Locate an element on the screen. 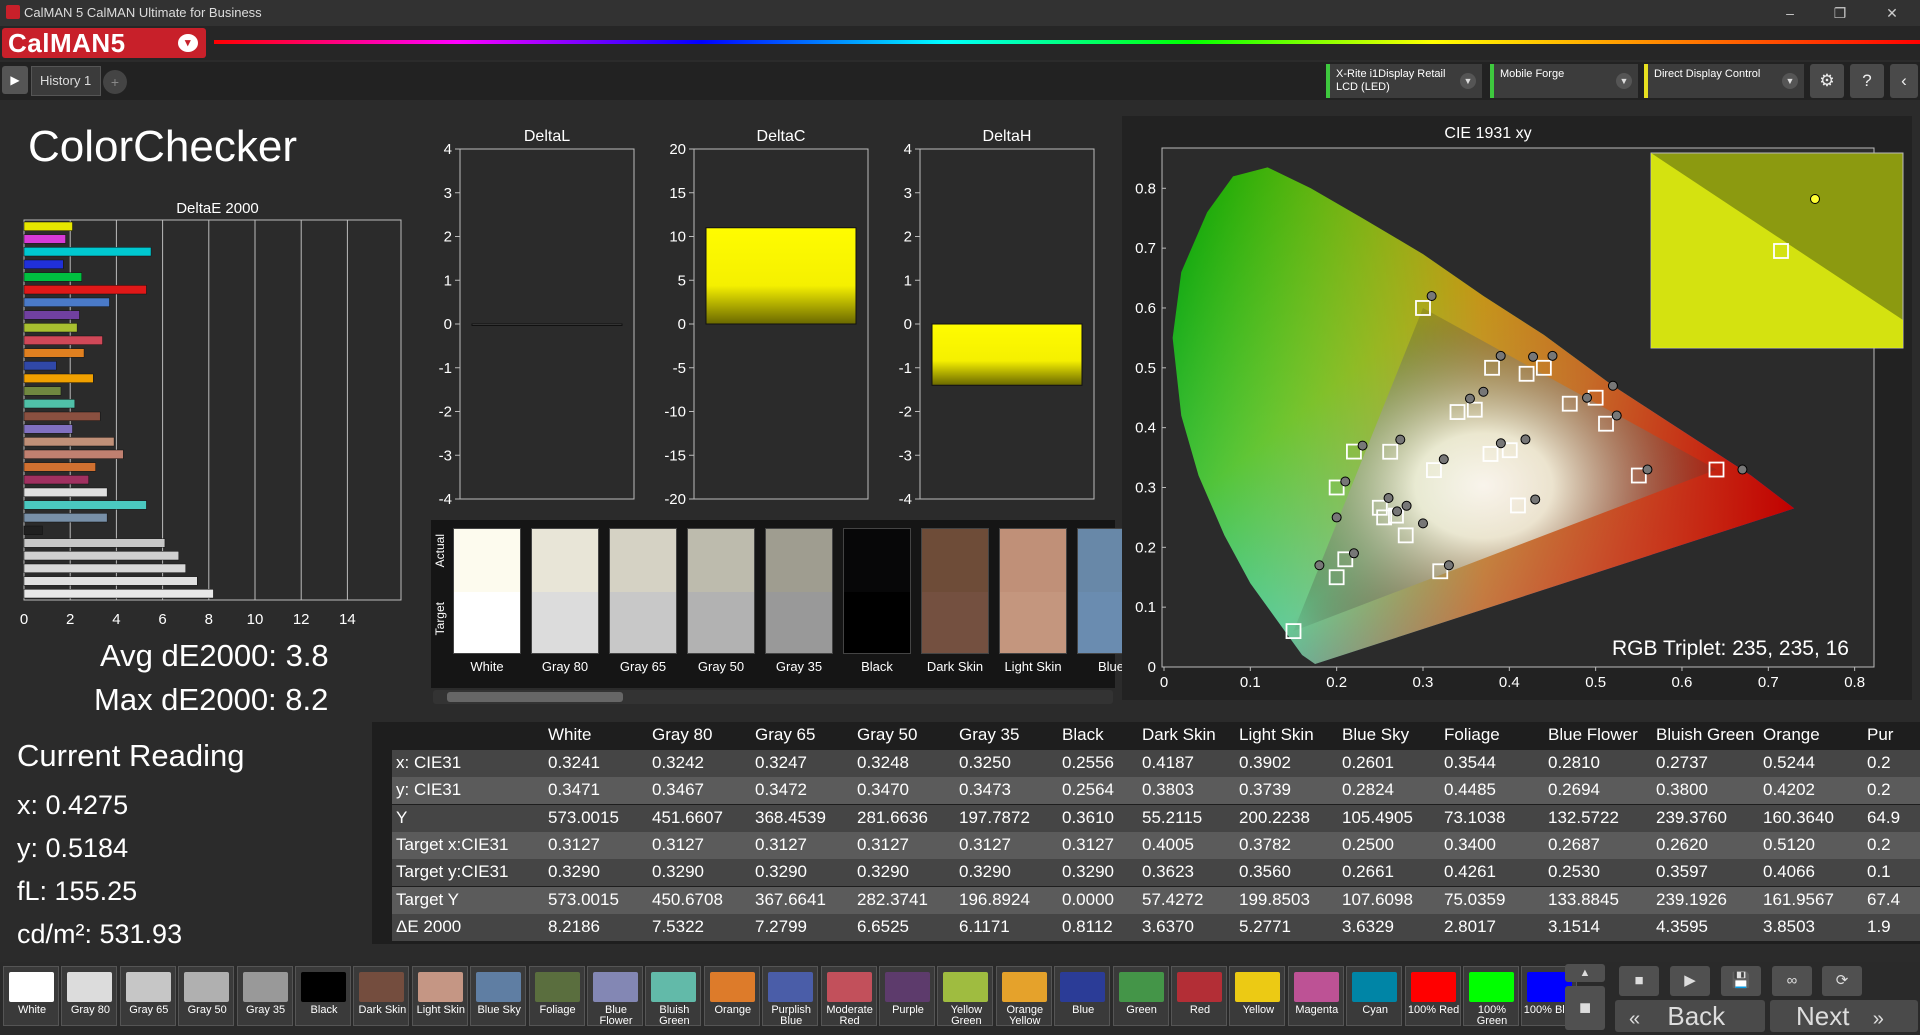  color-button-orange: Orange is located at coordinates (731, 996).